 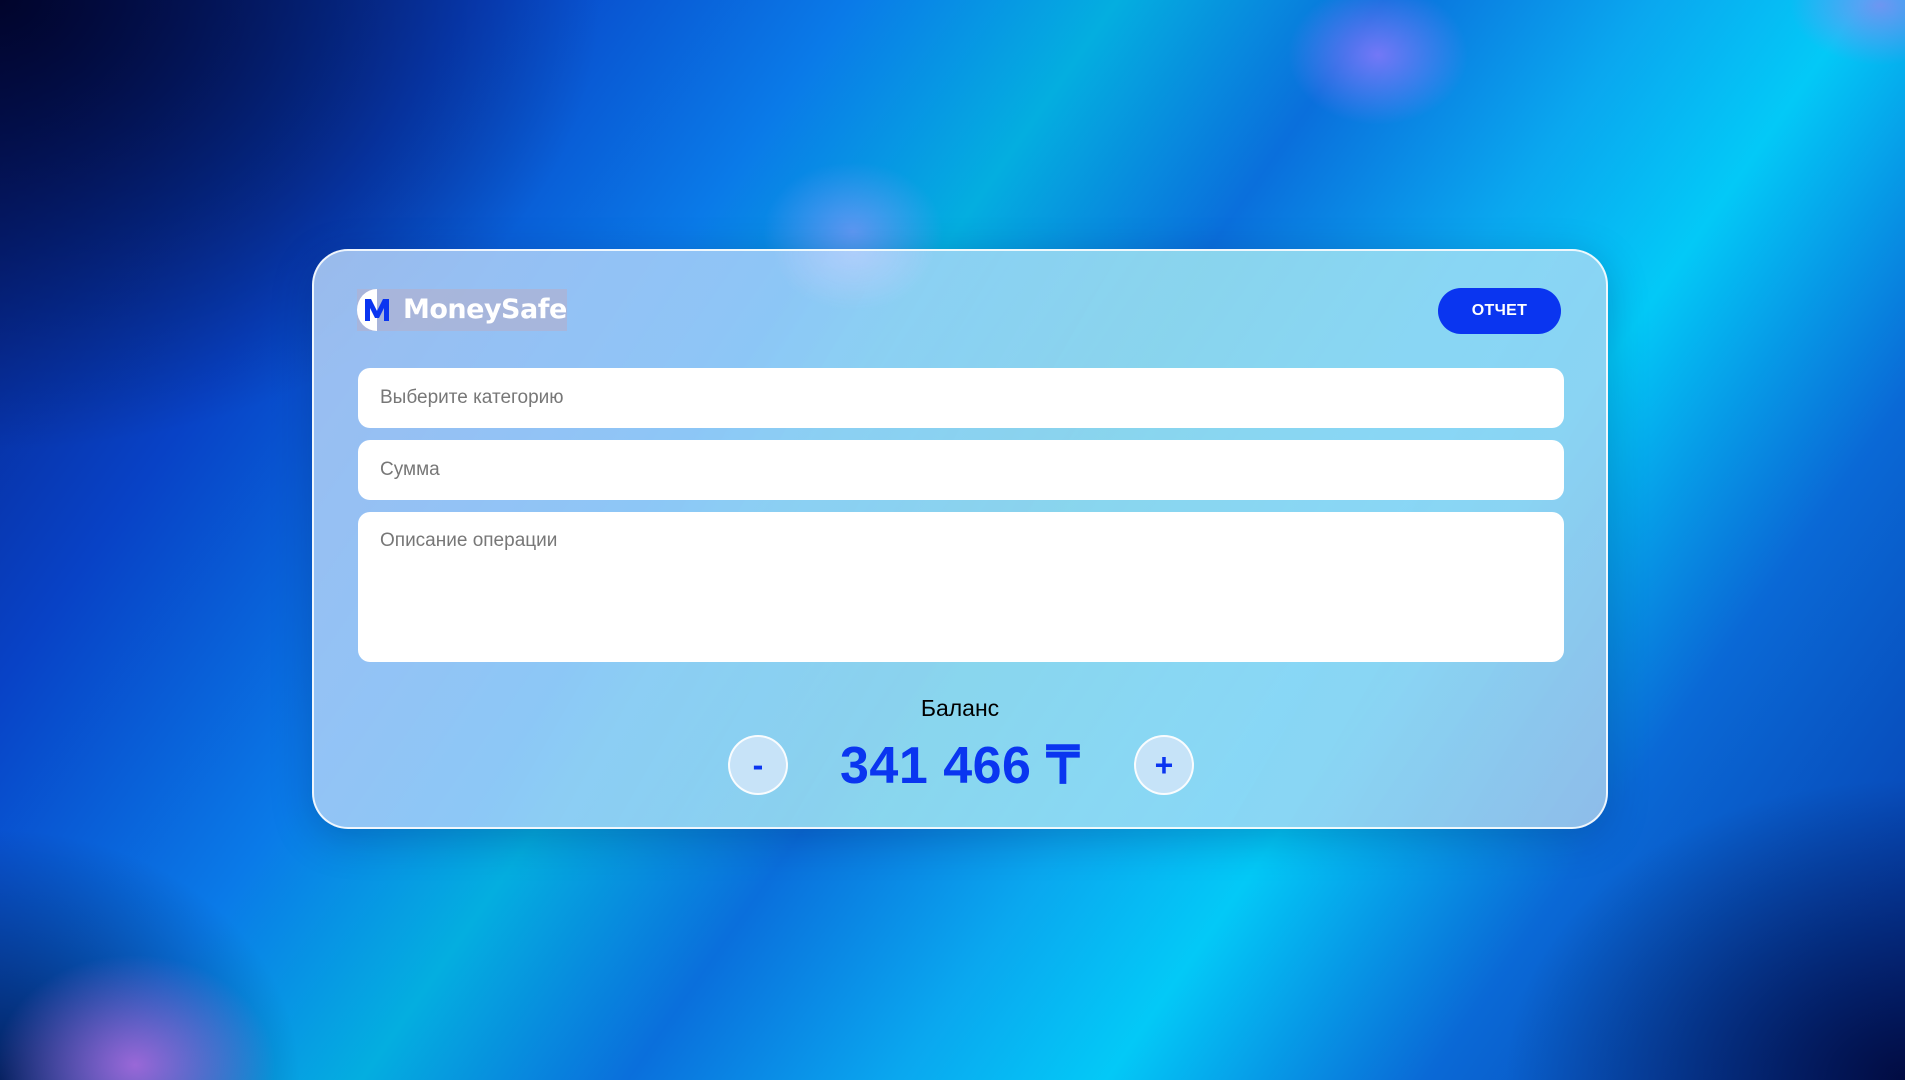 I want to click on balance-label: Баланс, so click(x=960, y=708).